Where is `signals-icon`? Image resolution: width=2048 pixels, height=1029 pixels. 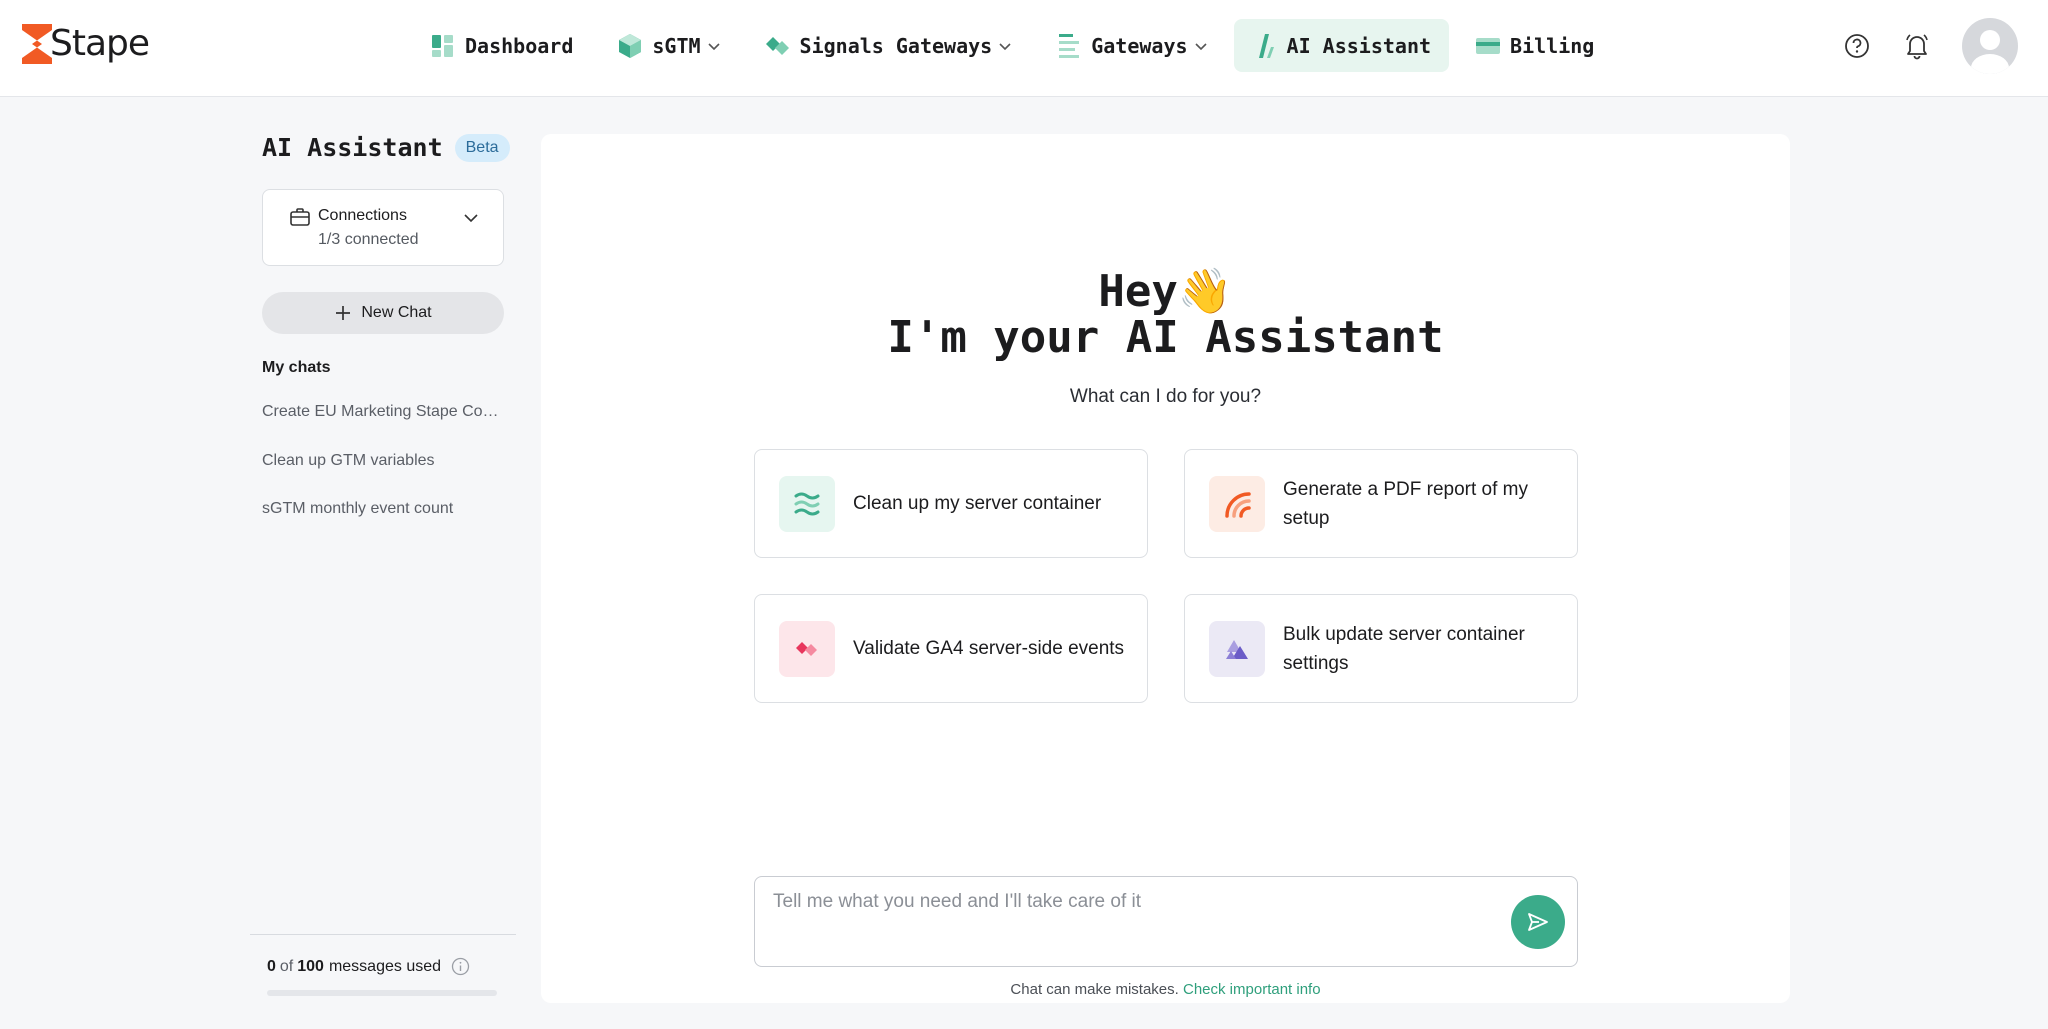
signals-icon is located at coordinates (778, 46).